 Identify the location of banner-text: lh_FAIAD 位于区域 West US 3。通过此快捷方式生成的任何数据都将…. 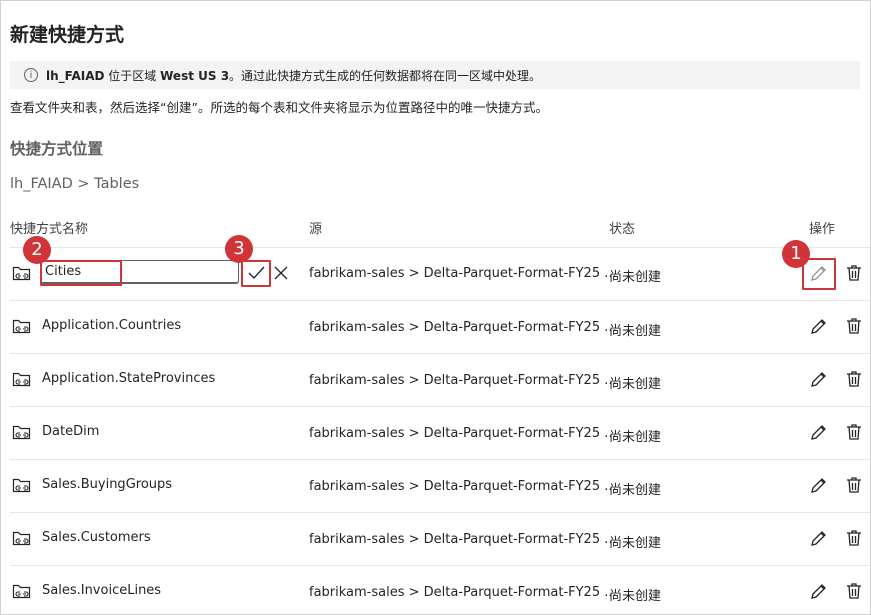
(293, 75).